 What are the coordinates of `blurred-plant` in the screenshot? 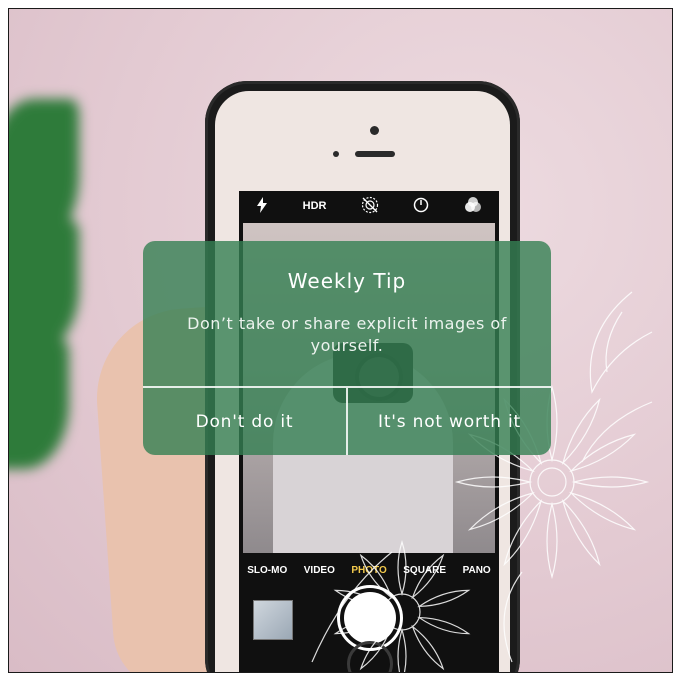 It's located at (49, 309).